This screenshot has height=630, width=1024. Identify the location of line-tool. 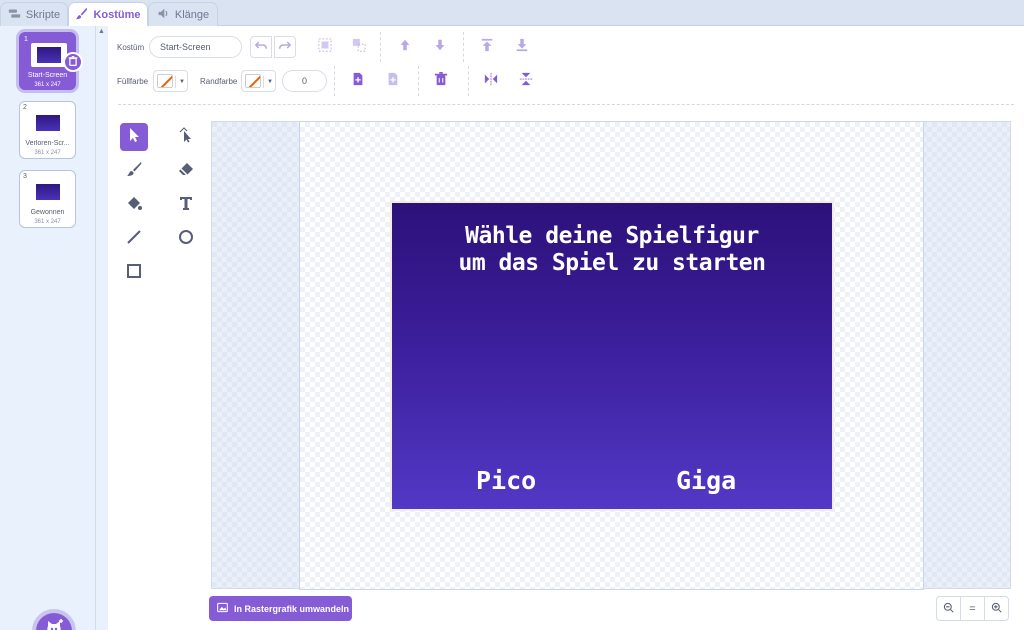
(134, 239).